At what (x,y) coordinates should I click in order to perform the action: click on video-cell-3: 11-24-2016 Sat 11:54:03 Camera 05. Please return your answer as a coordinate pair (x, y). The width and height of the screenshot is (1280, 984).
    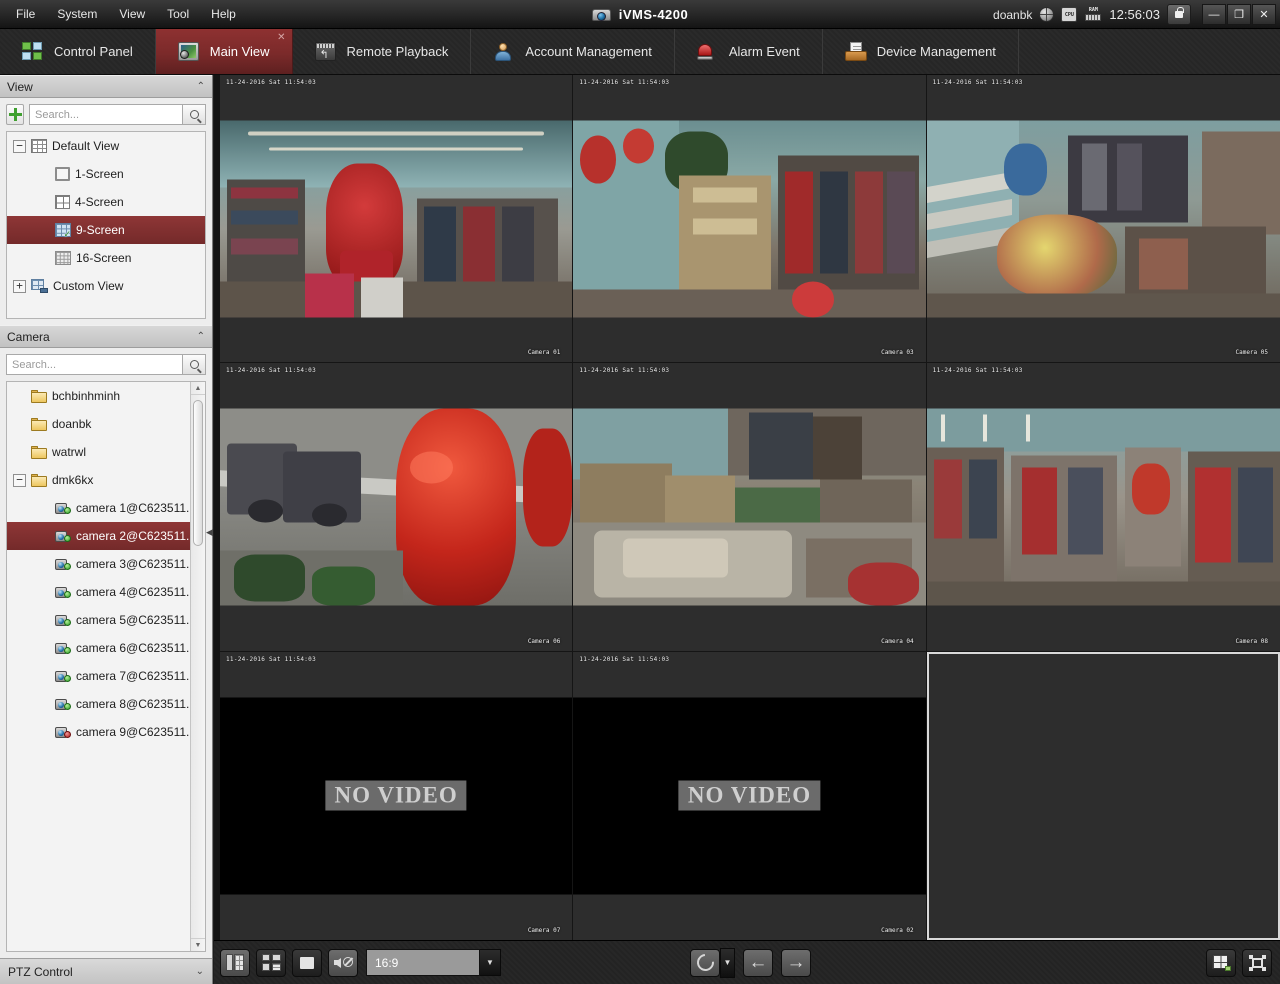
    Looking at the image, I should click on (1103, 219).